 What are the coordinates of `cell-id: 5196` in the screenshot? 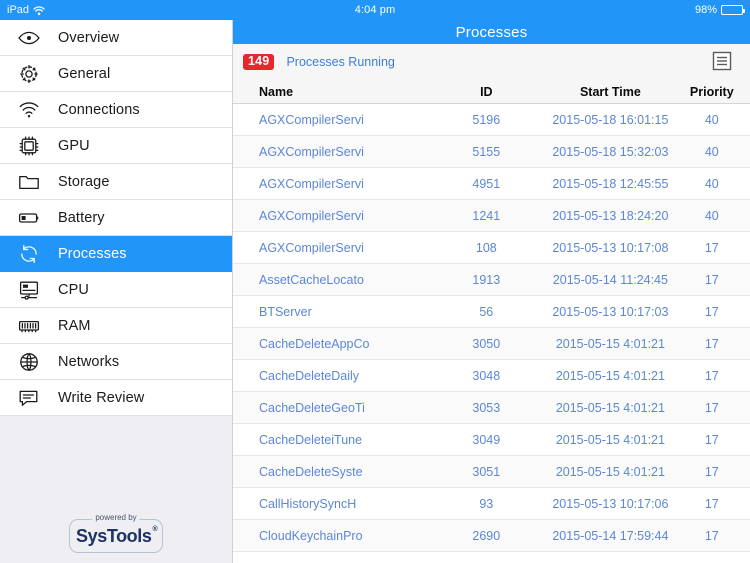 It's located at (486, 119).